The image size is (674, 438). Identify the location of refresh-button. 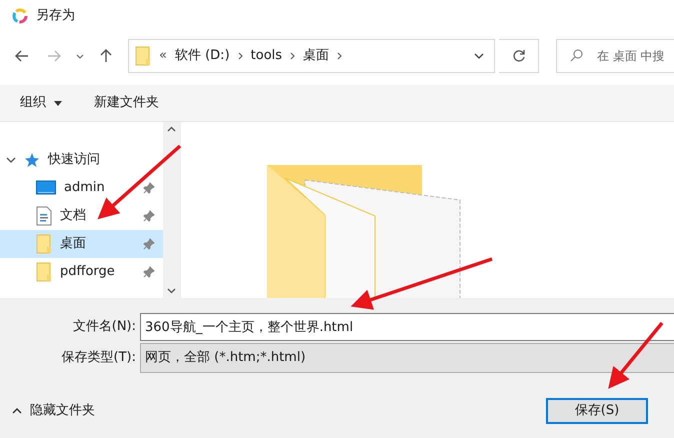
(519, 56).